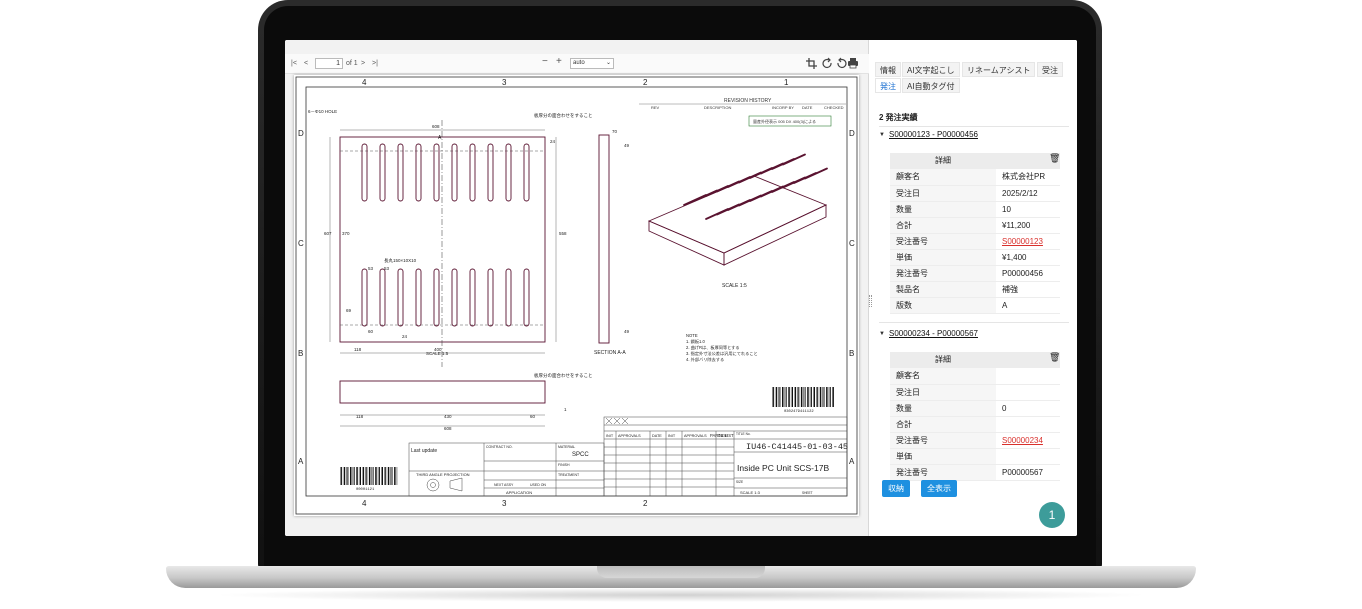 The image size is (1362, 609). Describe the element at coordinates (545, 61) in the screenshot. I see `zoom-out-button: −` at that location.